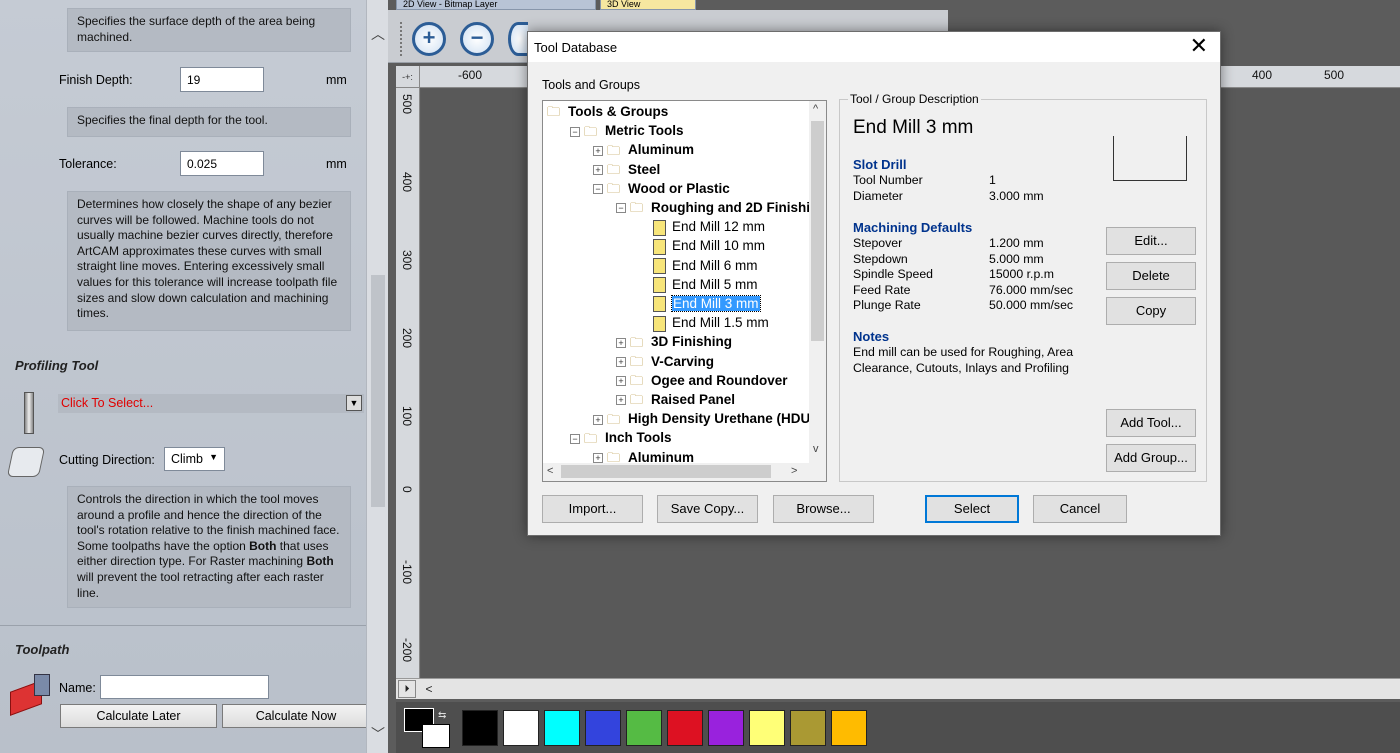 This screenshot has width=1400, height=753. What do you see at coordinates (679, 188) in the screenshot?
I see `tree-item-label: Wood or Plastic` at bounding box center [679, 188].